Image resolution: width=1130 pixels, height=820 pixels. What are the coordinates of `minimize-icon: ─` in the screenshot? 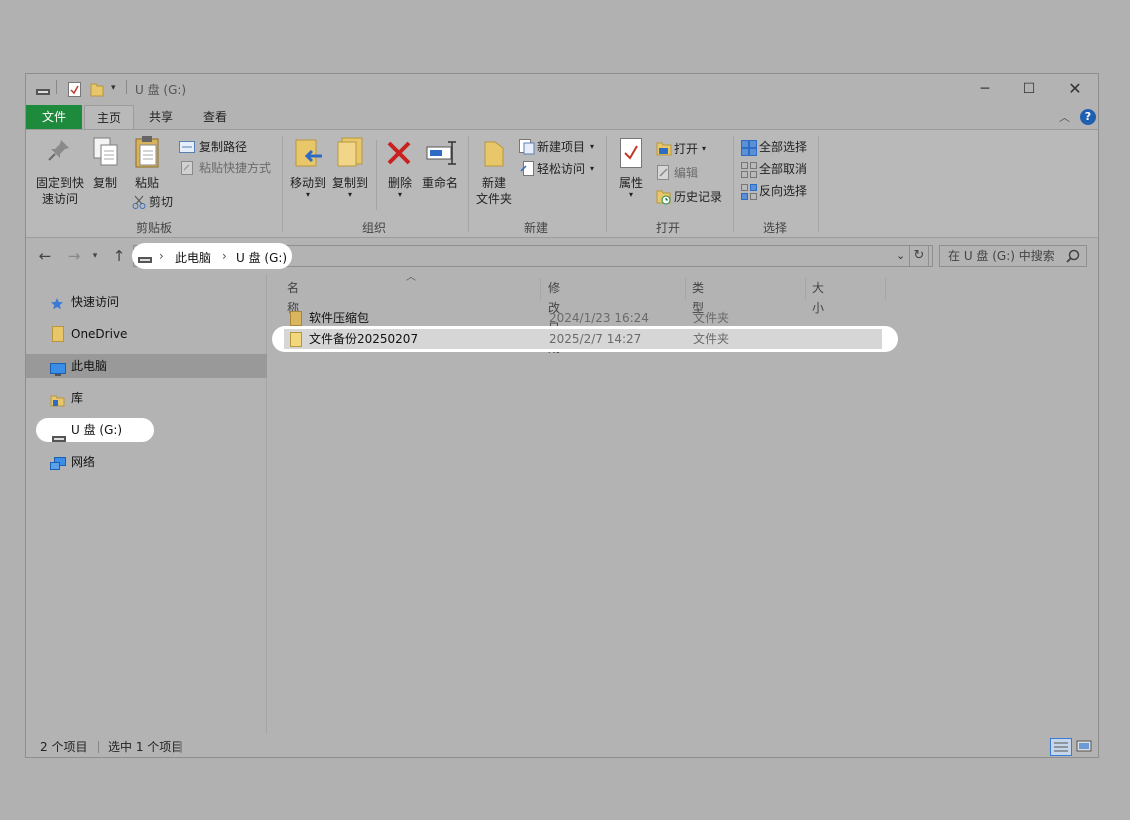 It's located at (985, 89).